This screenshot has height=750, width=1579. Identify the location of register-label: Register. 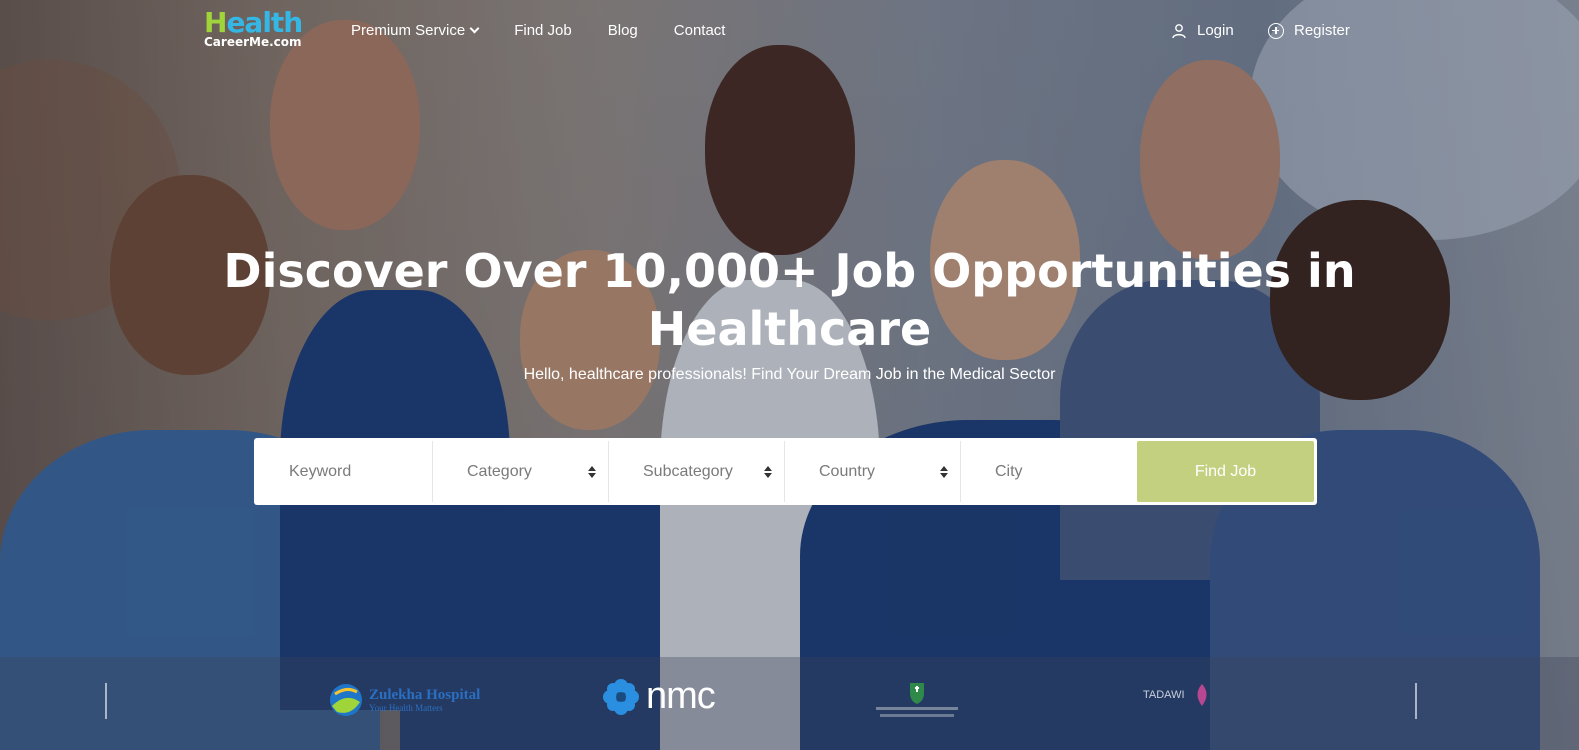
(1322, 30).